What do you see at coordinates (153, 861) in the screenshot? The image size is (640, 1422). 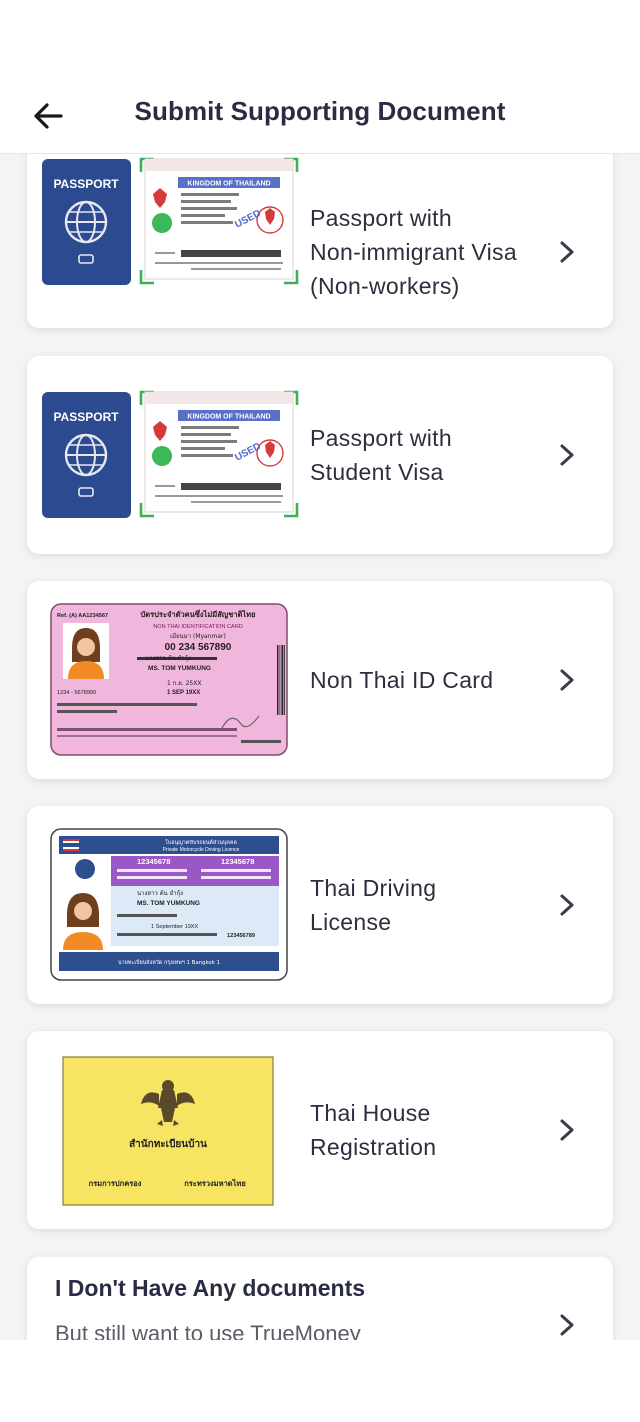 I see `license-number-text: 12345678` at bounding box center [153, 861].